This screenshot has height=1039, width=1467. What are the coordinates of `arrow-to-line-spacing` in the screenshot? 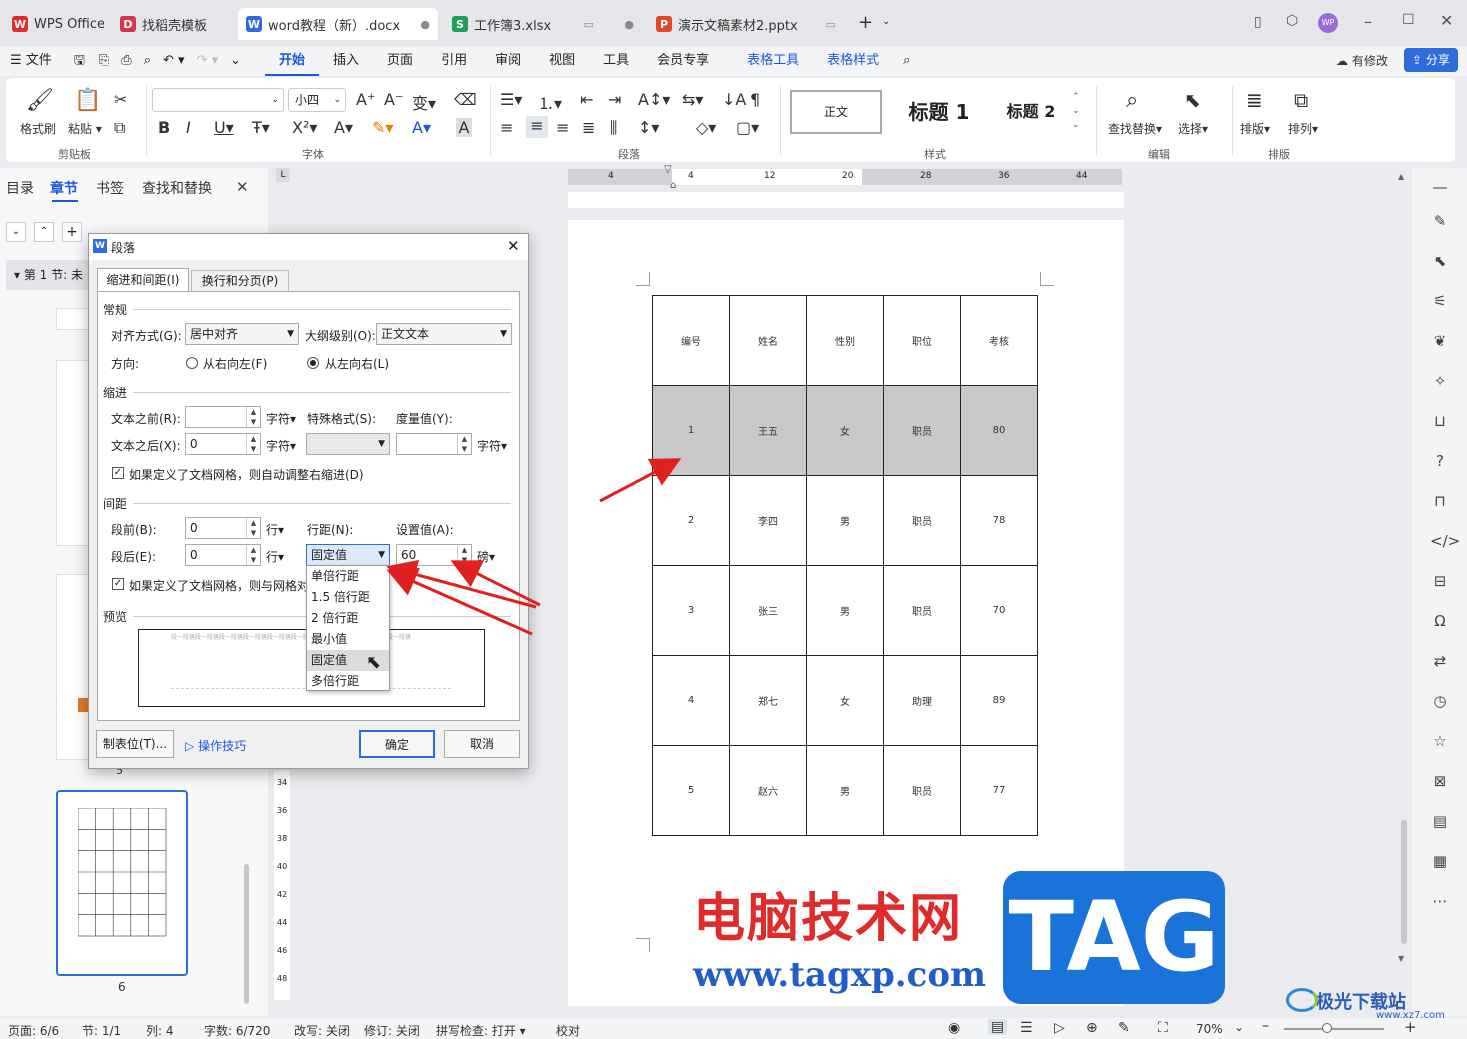 It's located at (461, 584).